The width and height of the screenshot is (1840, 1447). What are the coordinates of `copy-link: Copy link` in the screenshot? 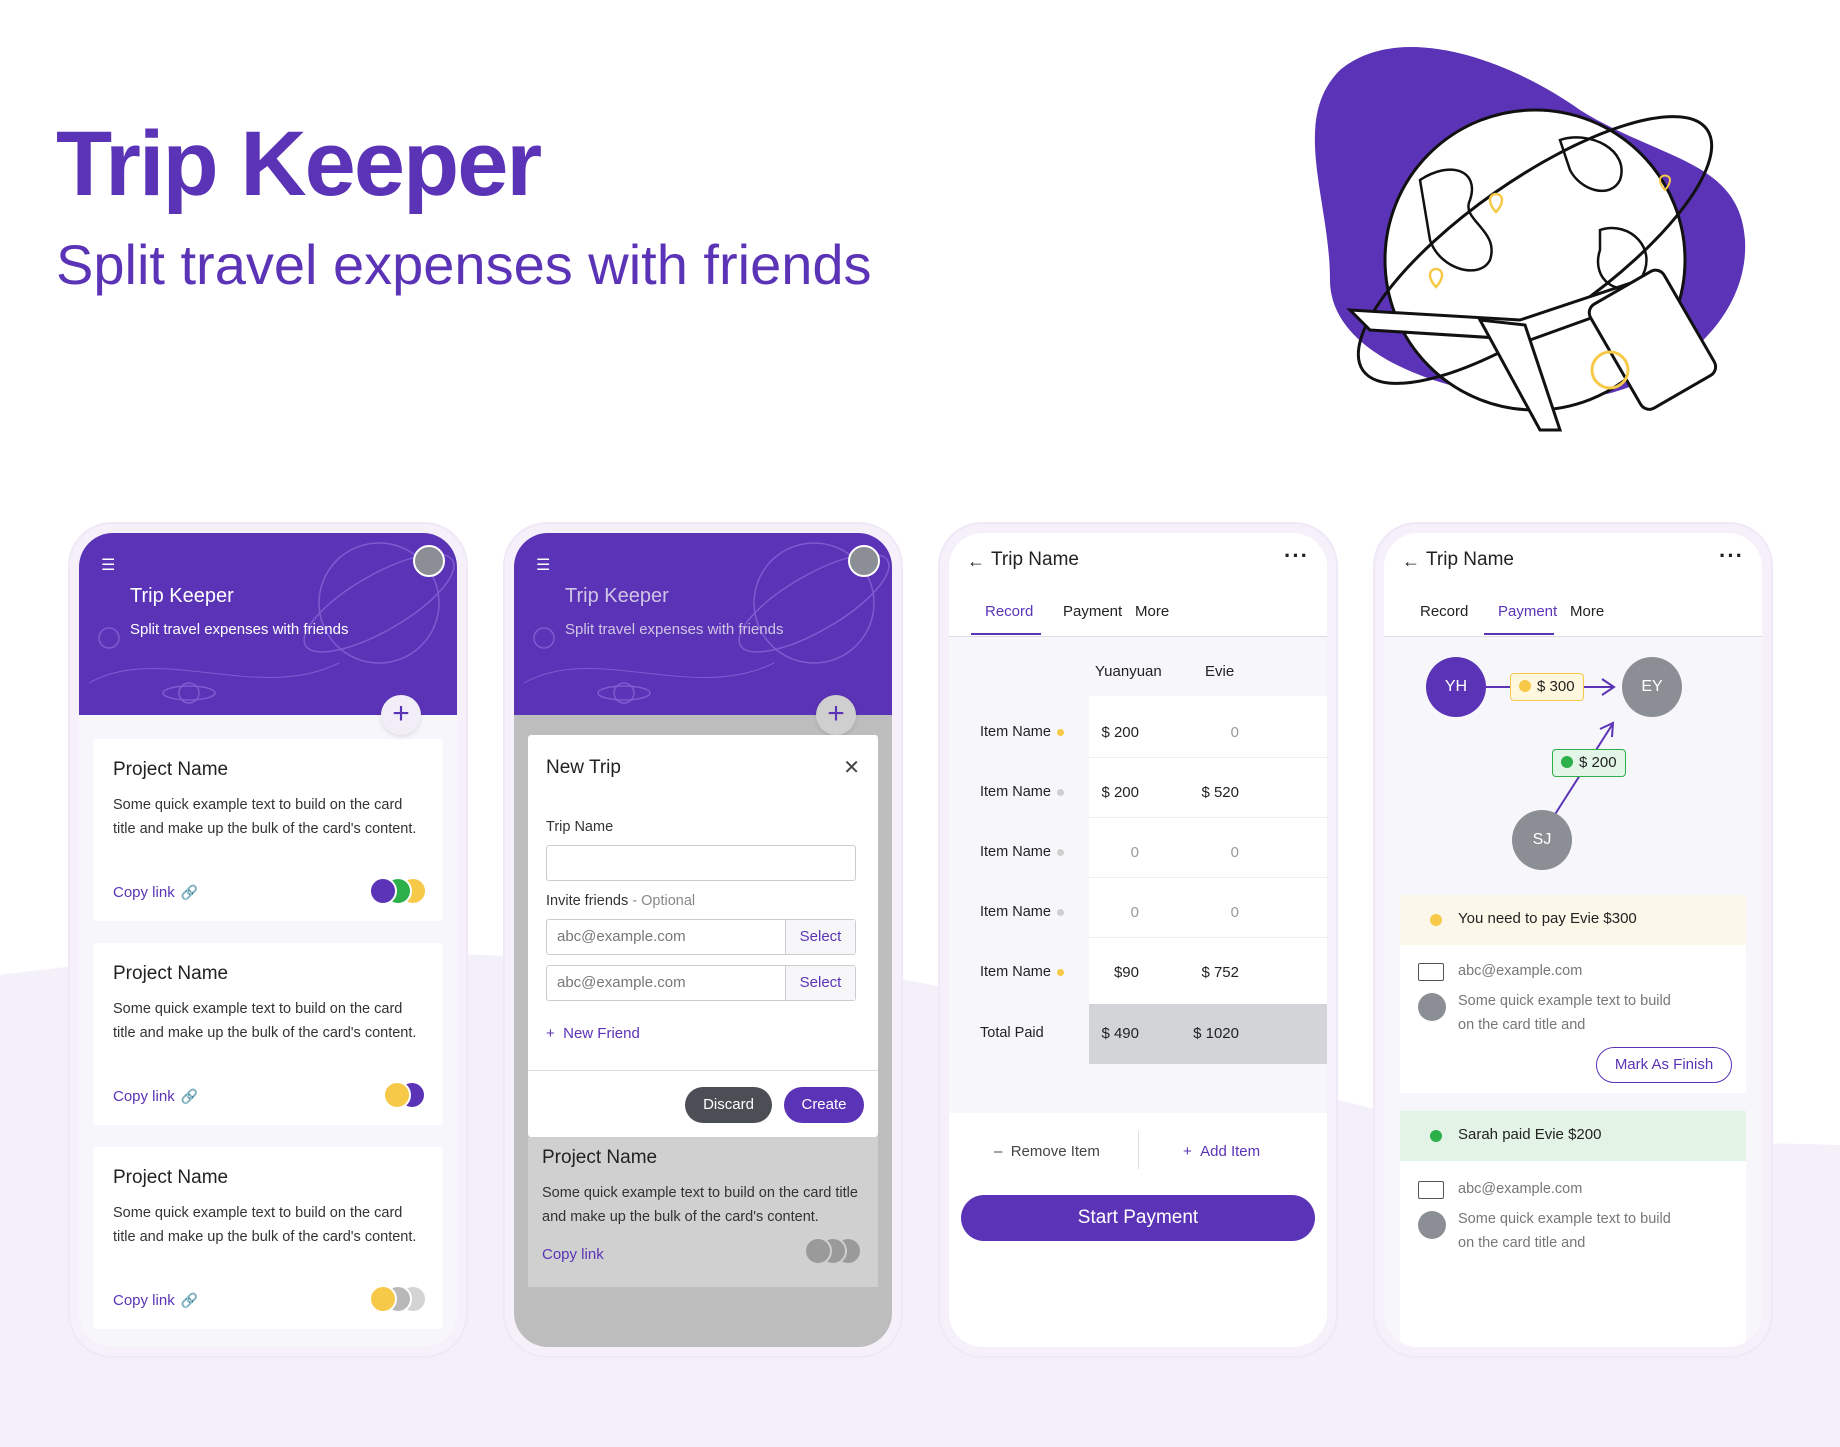 It's located at (573, 1254).